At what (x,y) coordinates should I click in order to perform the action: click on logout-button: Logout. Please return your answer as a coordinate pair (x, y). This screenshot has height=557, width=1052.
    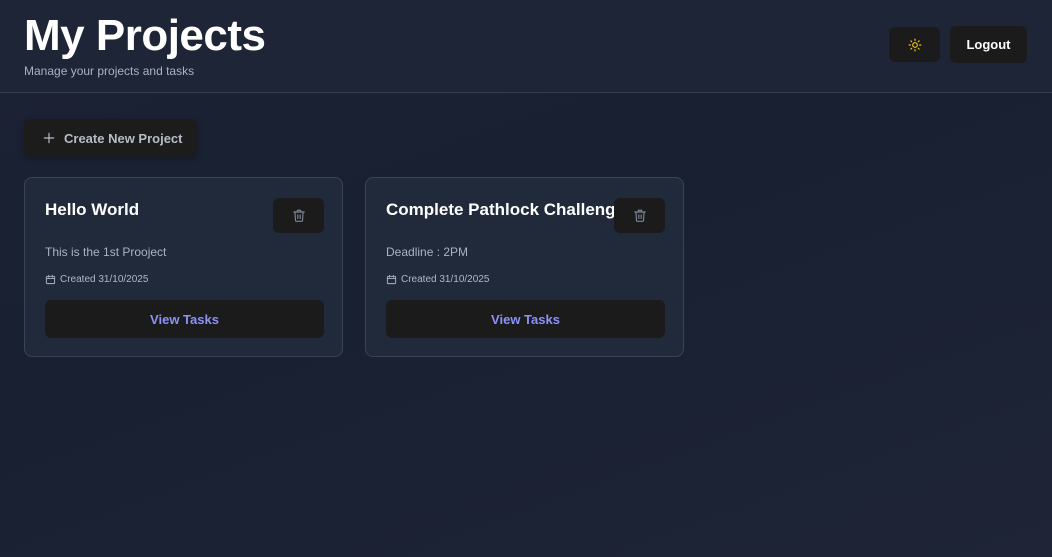
    Looking at the image, I should click on (988, 44).